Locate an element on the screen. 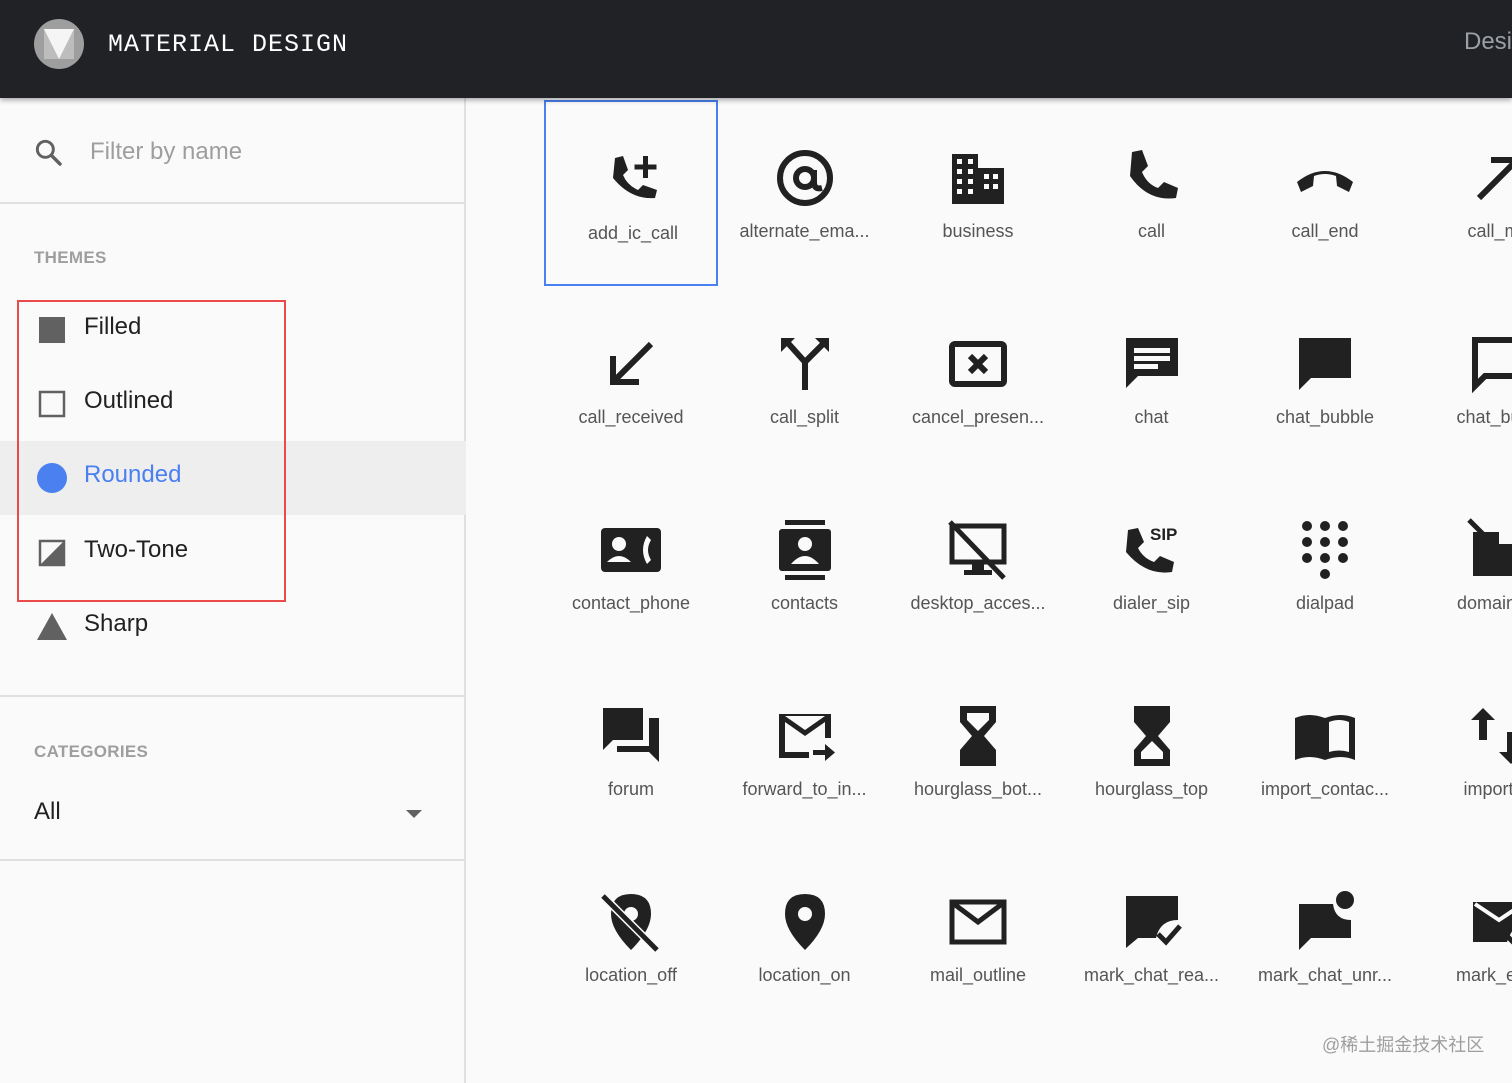 This screenshot has height=1083, width=1512. icon-tile-domain-disabled: domain_di is located at coordinates (1462, 565).